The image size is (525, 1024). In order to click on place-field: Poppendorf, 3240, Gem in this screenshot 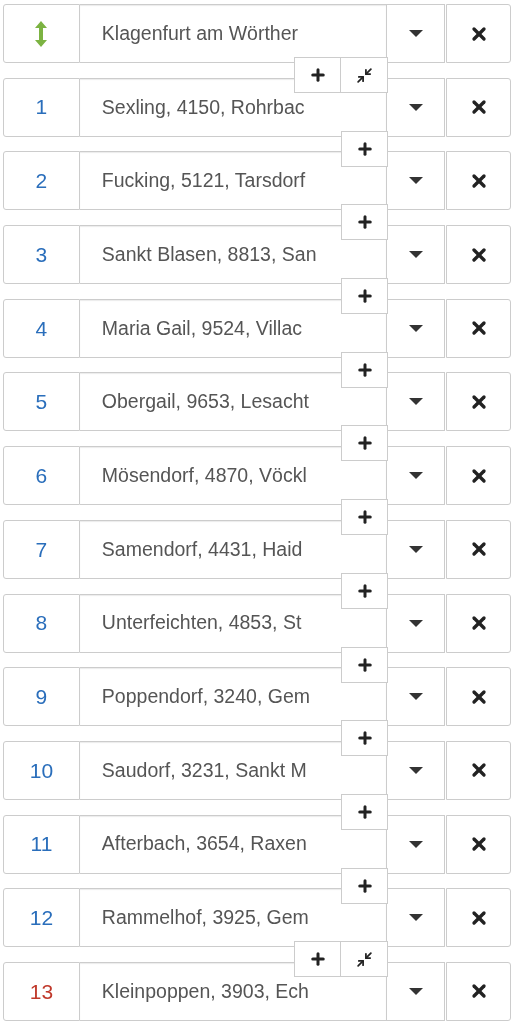, I will do `click(233, 697)`.